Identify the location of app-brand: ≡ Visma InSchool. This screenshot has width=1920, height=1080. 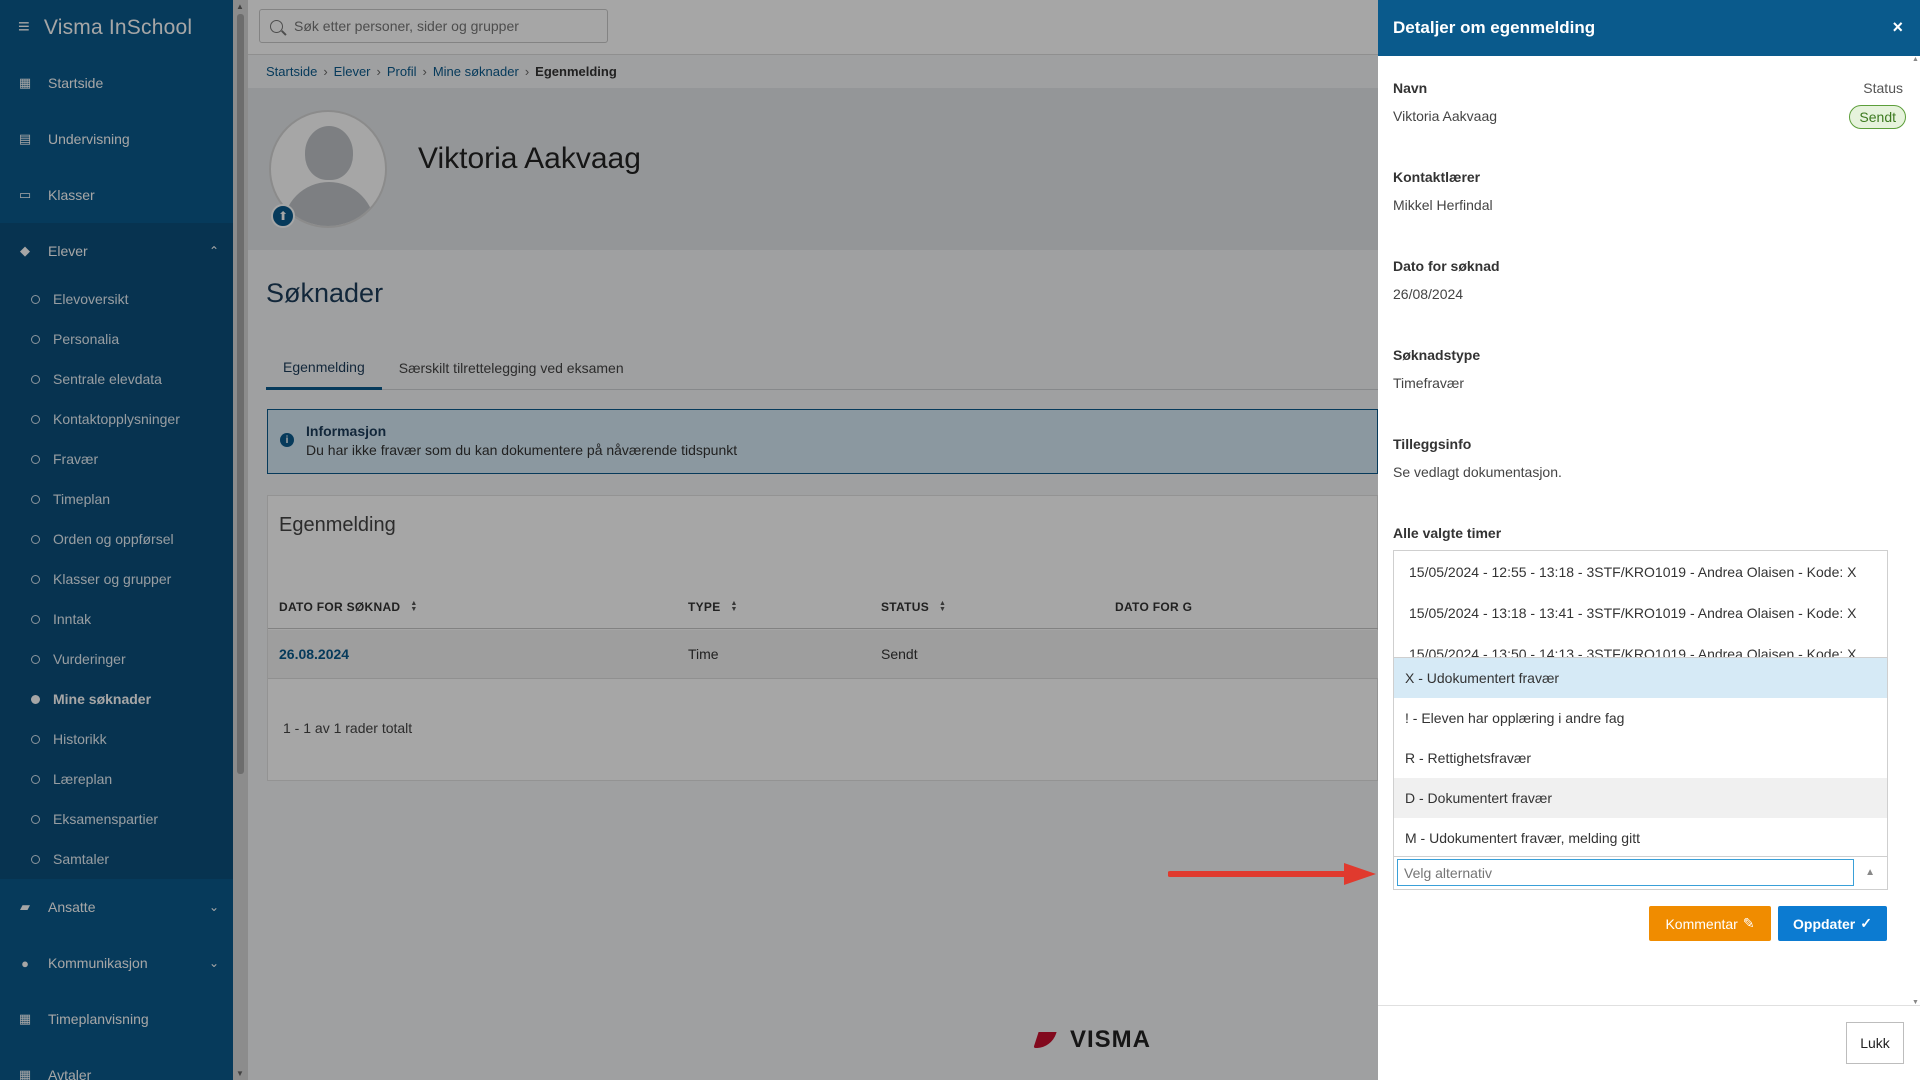
(116, 27).